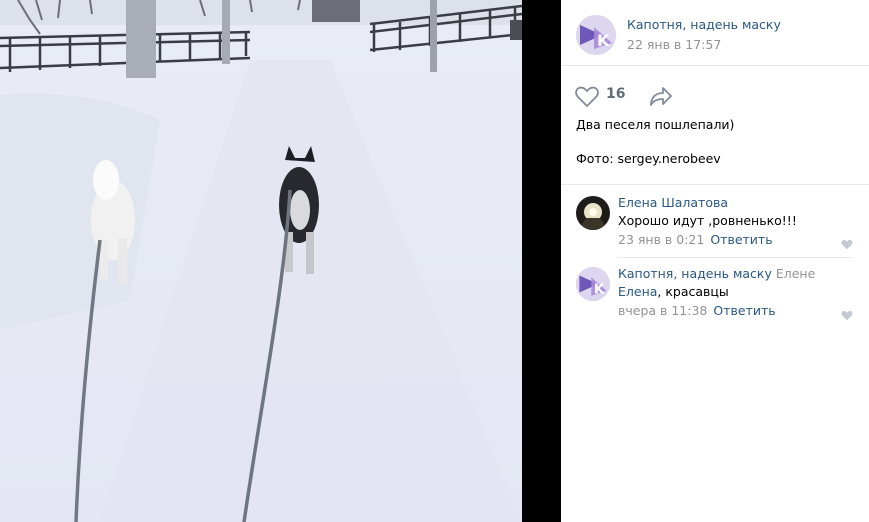 The image size is (869, 522). Describe the element at coordinates (795, 273) in the screenshot. I see `reply-to-label: Елене` at that location.